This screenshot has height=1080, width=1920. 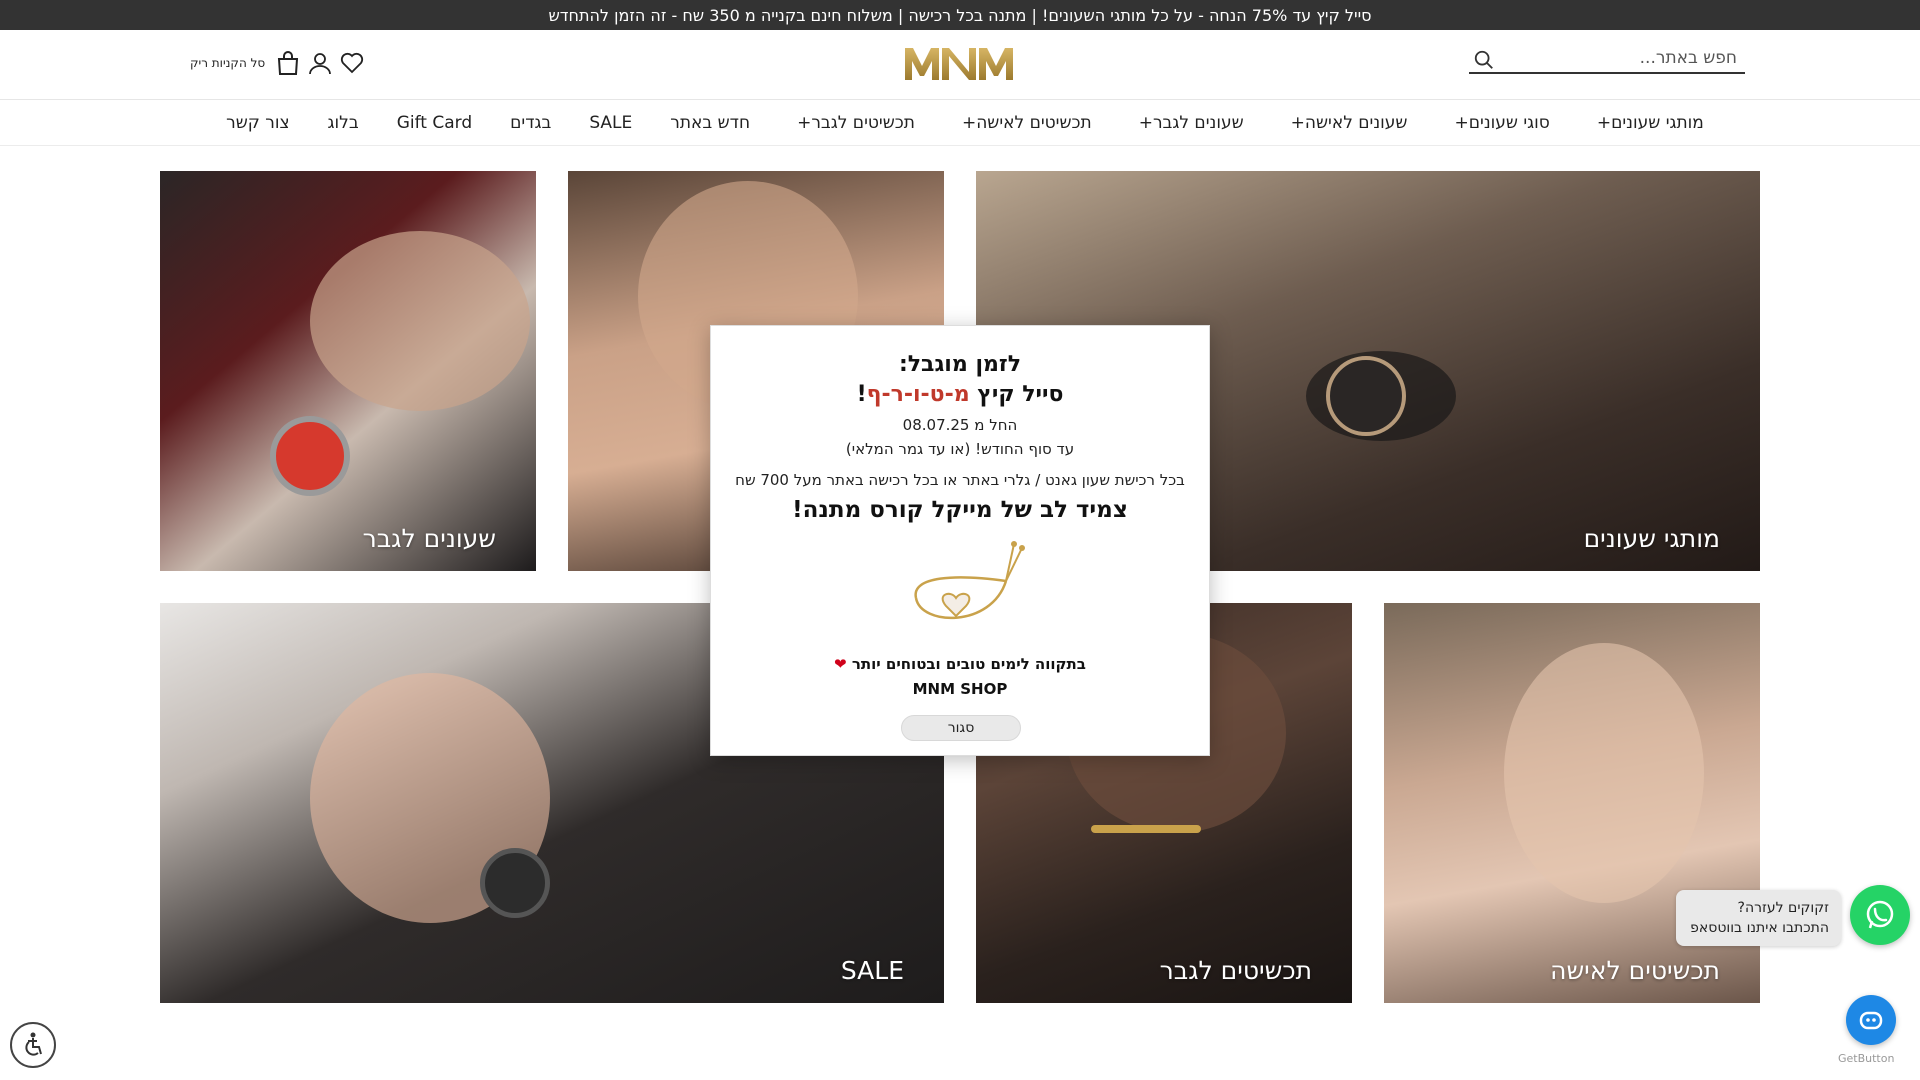 What do you see at coordinates (1484, 60) in the screenshot?
I see `search-icon` at bounding box center [1484, 60].